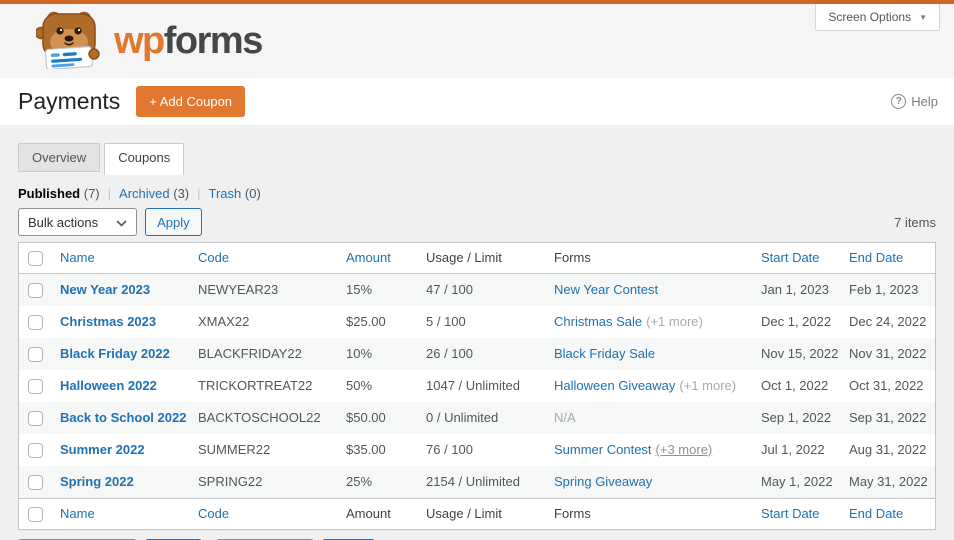 The image size is (954, 540). Describe the element at coordinates (899, 101) in the screenshot. I see `help-icon: ?` at that location.